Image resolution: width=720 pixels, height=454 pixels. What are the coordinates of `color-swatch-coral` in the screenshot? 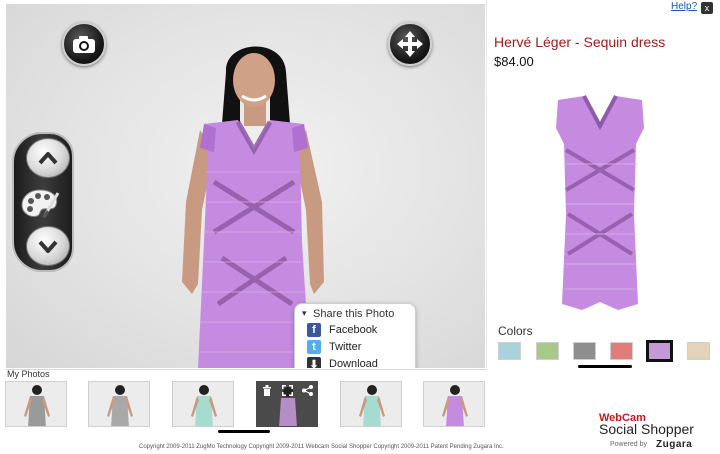 It's located at (621, 351).